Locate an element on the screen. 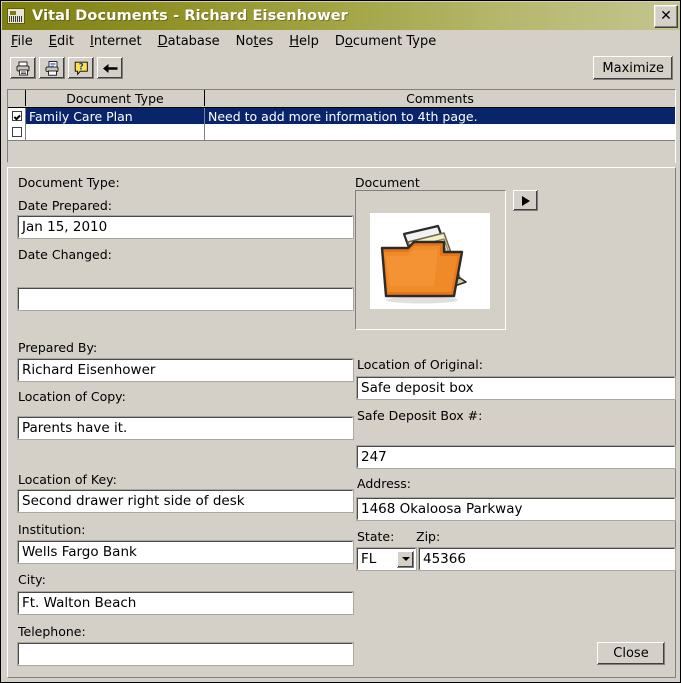  grid-header-checkbox is located at coordinates (17, 98).